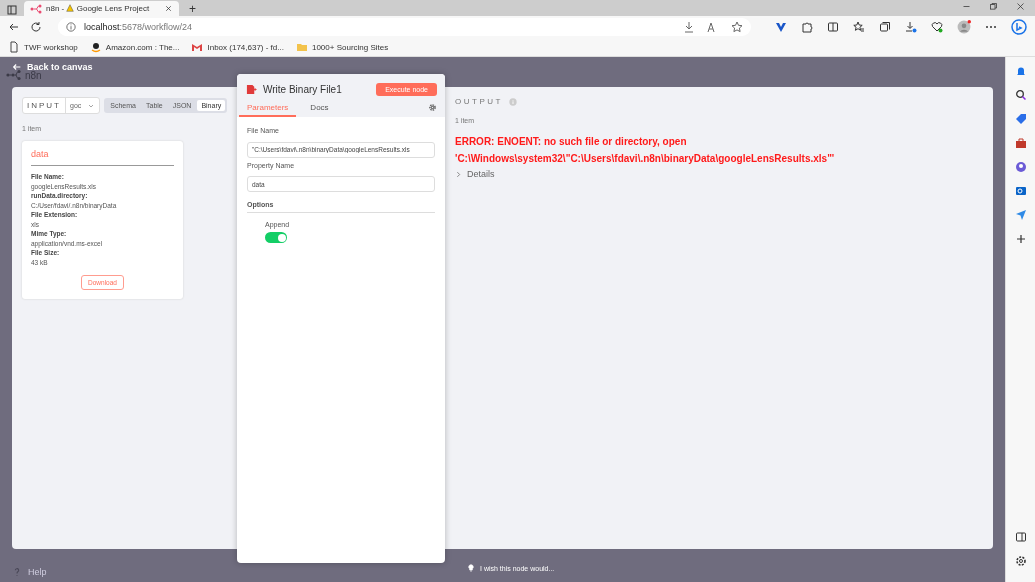 The width and height of the screenshot is (1035, 582). What do you see at coordinates (14, 27) in the screenshot?
I see `back-icon` at bounding box center [14, 27].